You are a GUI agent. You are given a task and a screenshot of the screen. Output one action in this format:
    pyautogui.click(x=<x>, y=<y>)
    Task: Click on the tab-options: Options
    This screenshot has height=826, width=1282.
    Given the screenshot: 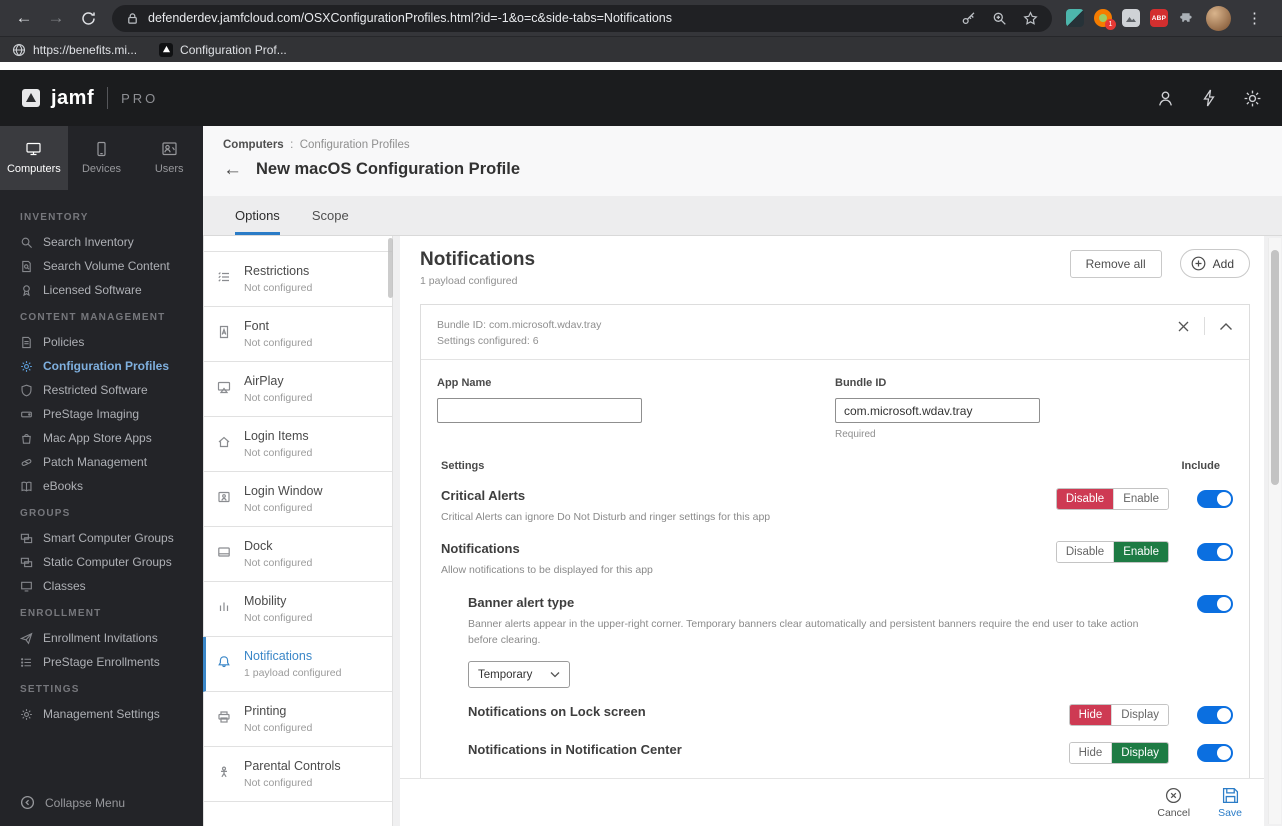 What is the action you would take?
    pyautogui.click(x=257, y=221)
    